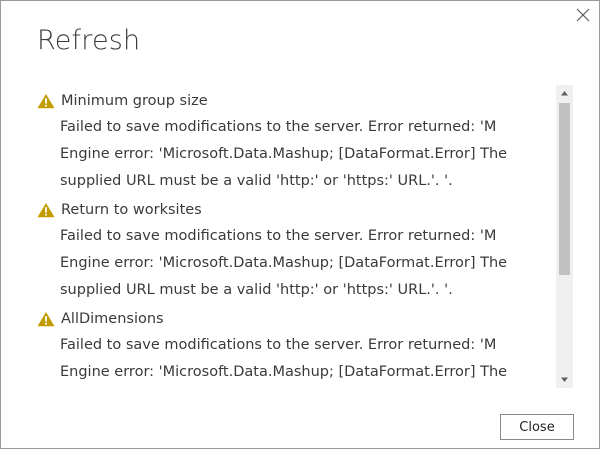 The image size is (600, 449). Describe the element at coordinates (131, 210) in the screenshot. I see `entry-name: Return to worksites` at that location.